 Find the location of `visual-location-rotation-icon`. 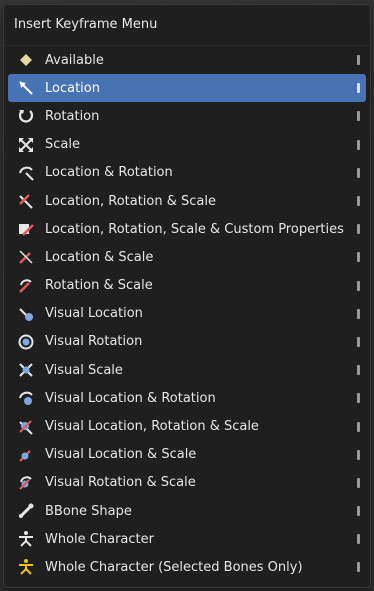

visual-location-rotation-icon is located at coordinates (26, 398).